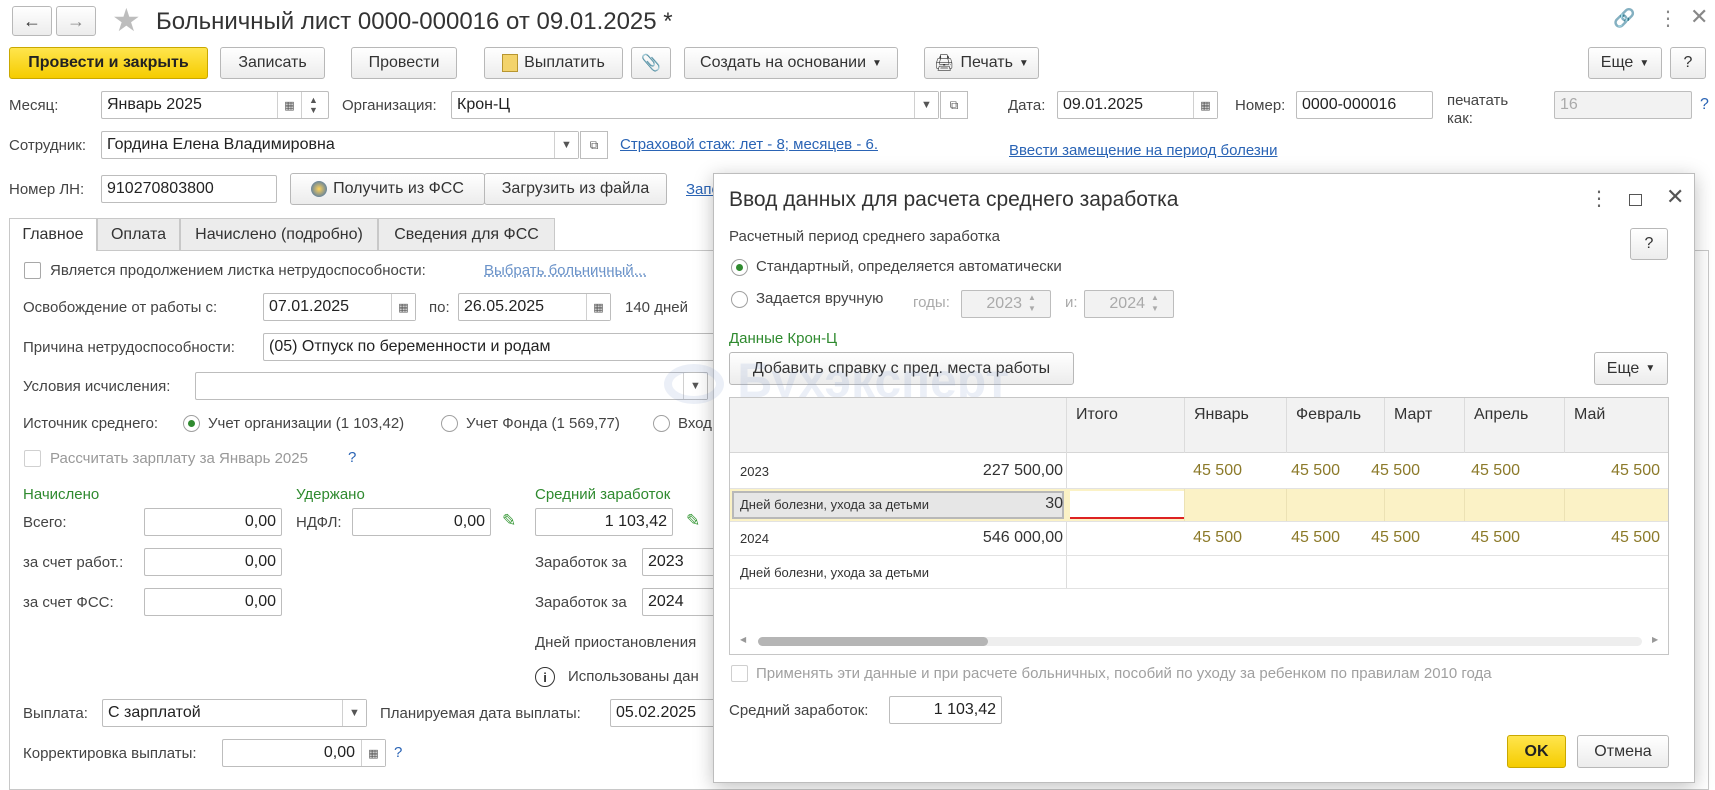  I want to click on conditions-field, so click(451, 386).